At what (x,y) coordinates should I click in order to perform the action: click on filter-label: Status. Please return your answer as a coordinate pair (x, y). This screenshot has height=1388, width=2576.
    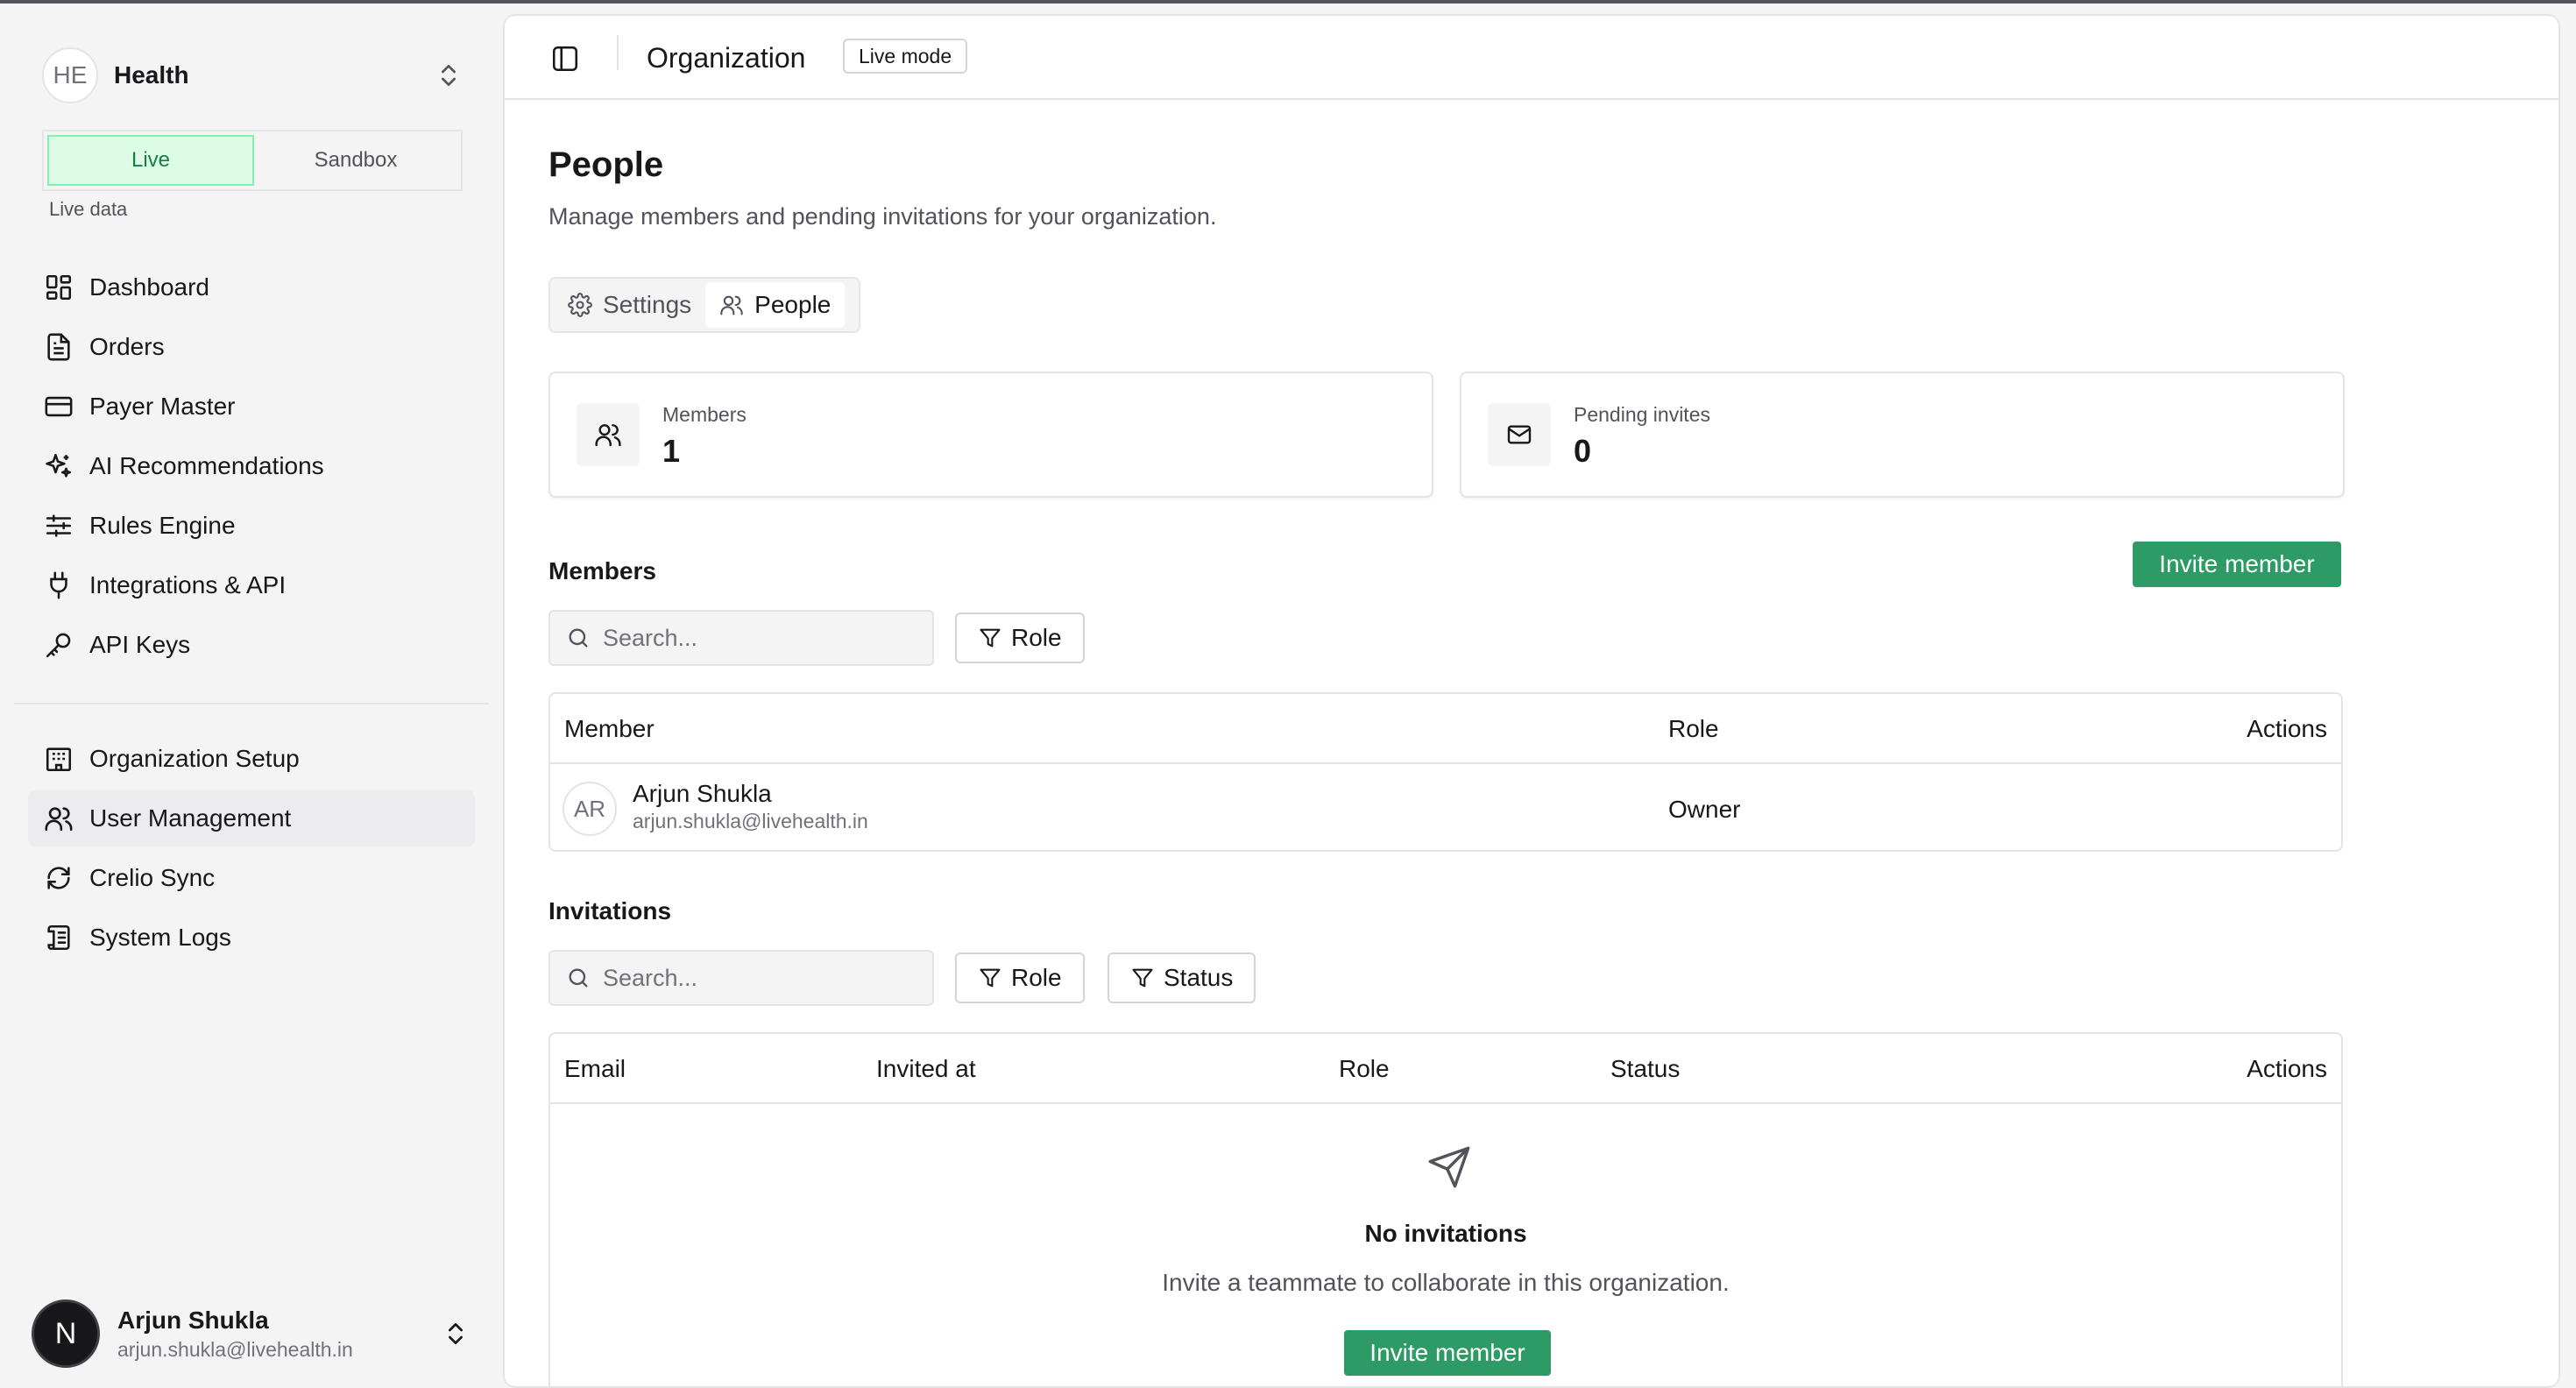
    Looking at the image, I should click on (1199, 977).